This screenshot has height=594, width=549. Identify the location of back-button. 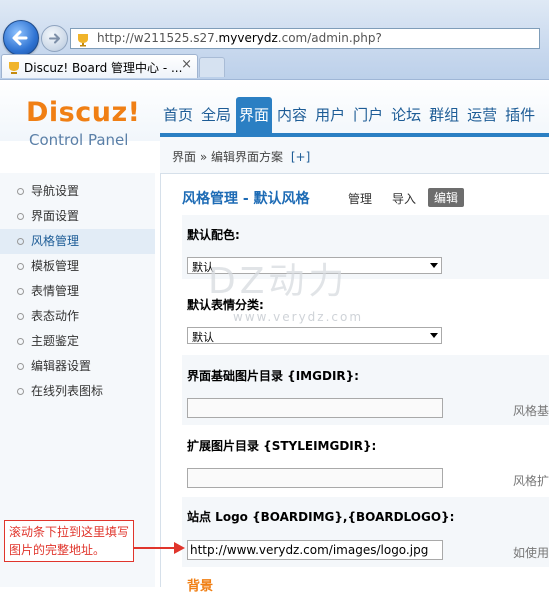
(21, 38).